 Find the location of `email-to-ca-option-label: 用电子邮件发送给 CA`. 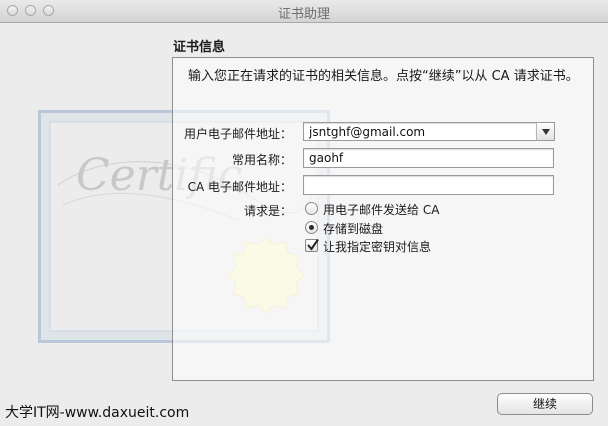

email-to-ca-option-label: 用电子邮件发送给 CA is located at coordinates (381, 209).